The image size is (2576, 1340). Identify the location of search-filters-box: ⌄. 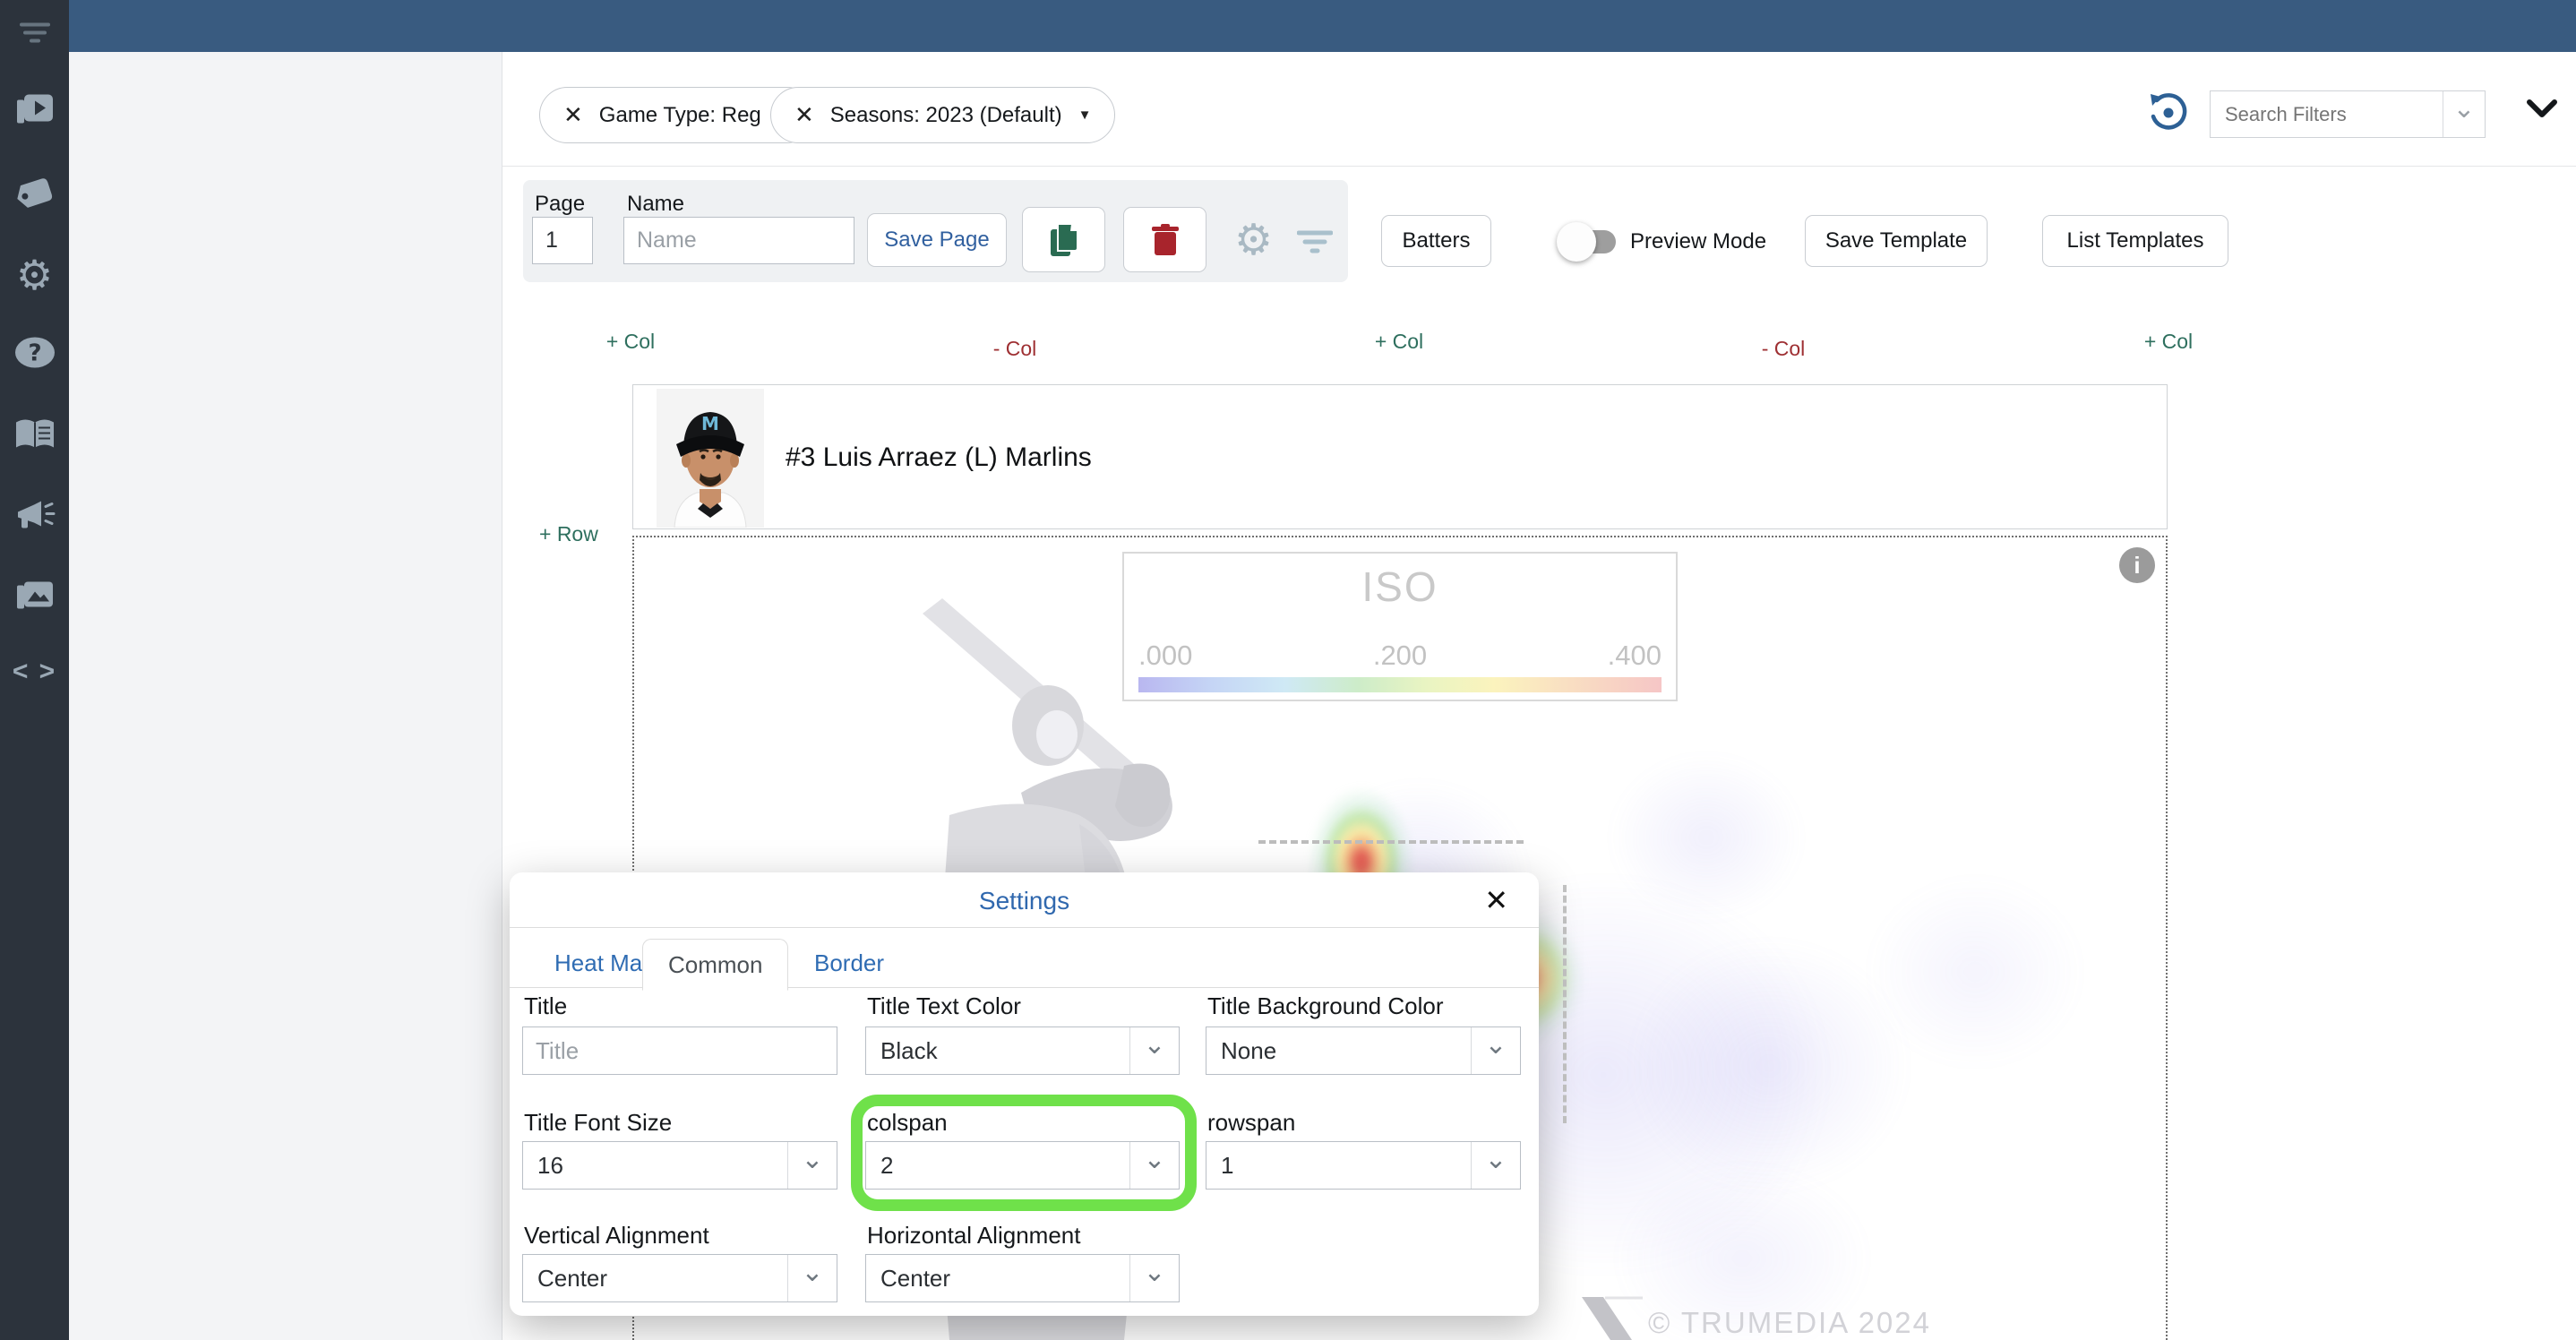
(2348, 114).